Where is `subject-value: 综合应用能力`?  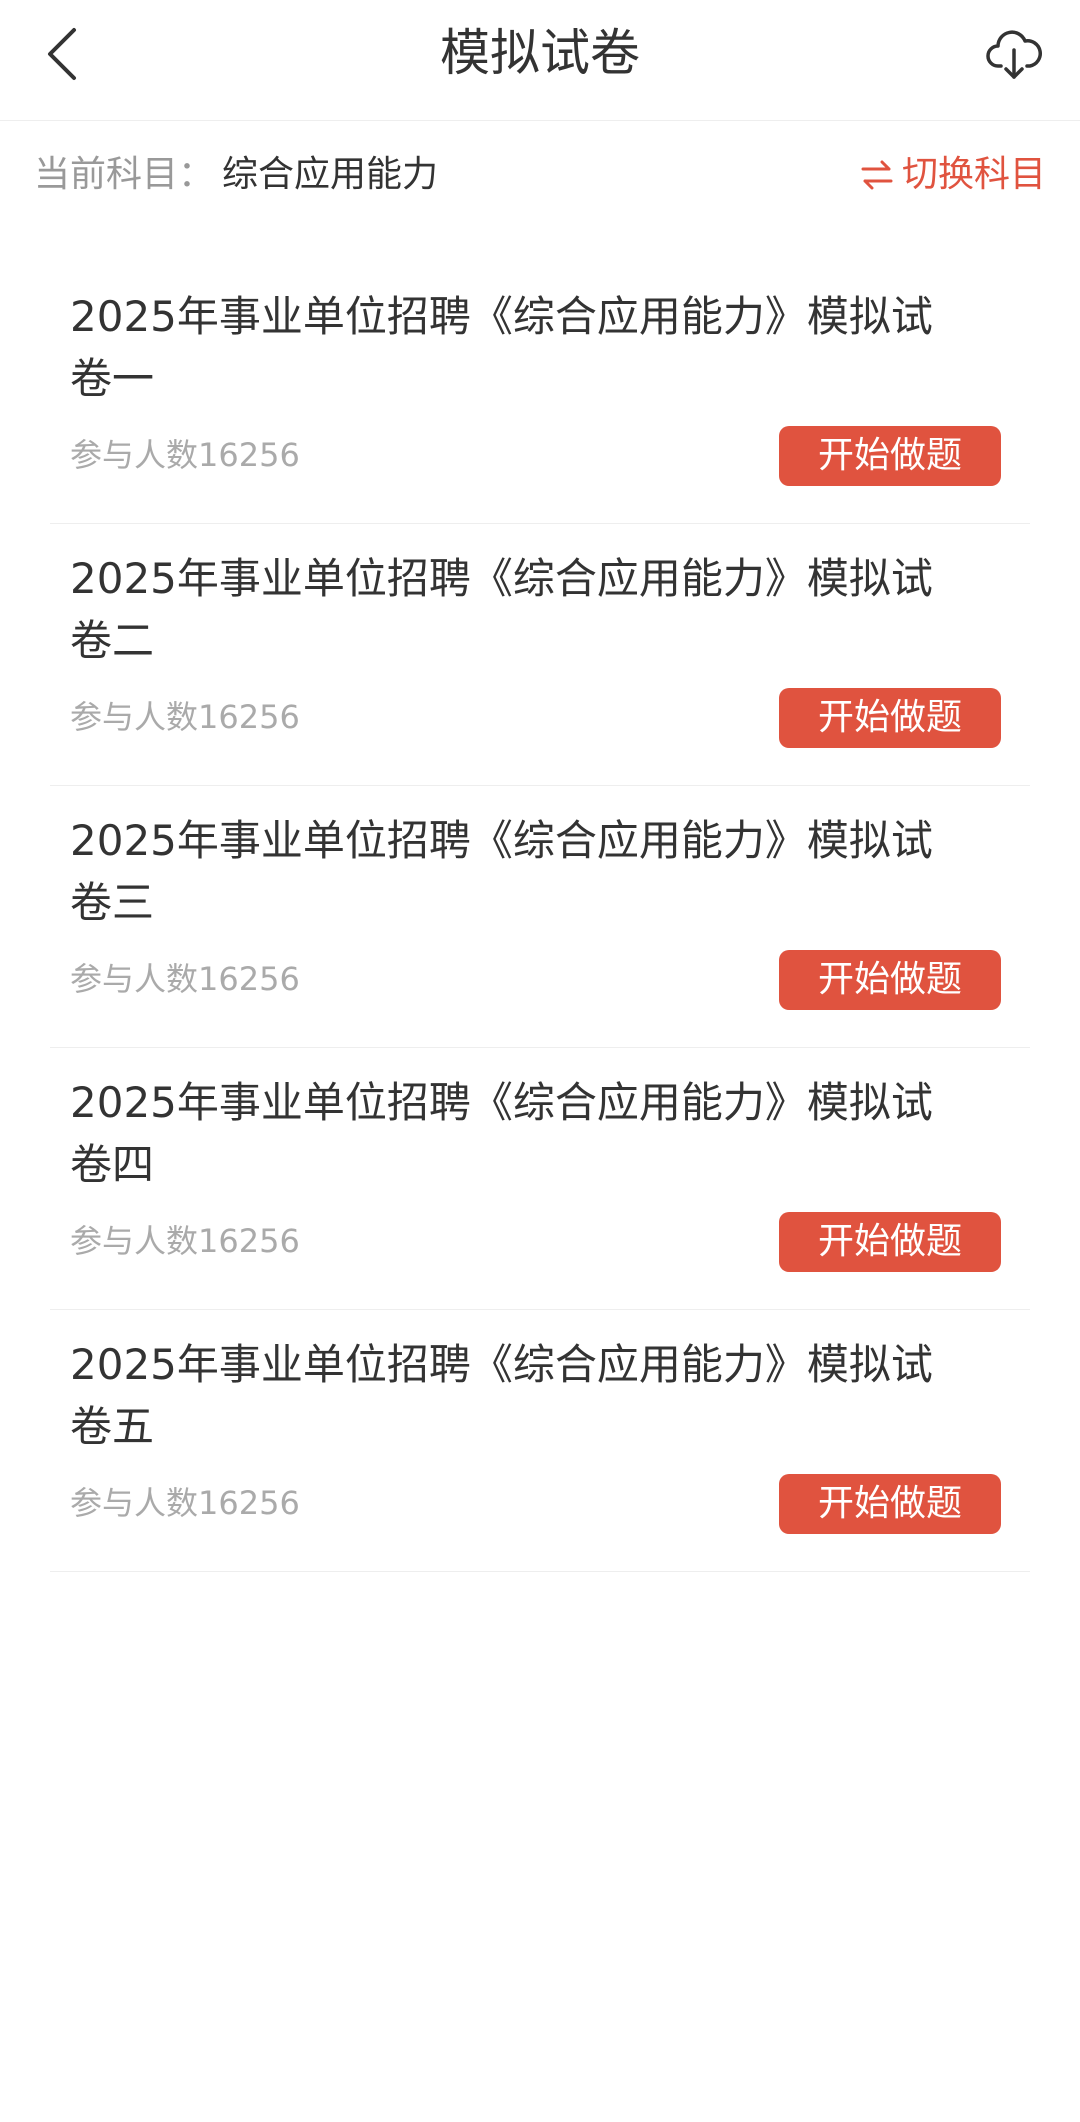
subject-value: 综合应用能力 is located at coordinates (330, 174).